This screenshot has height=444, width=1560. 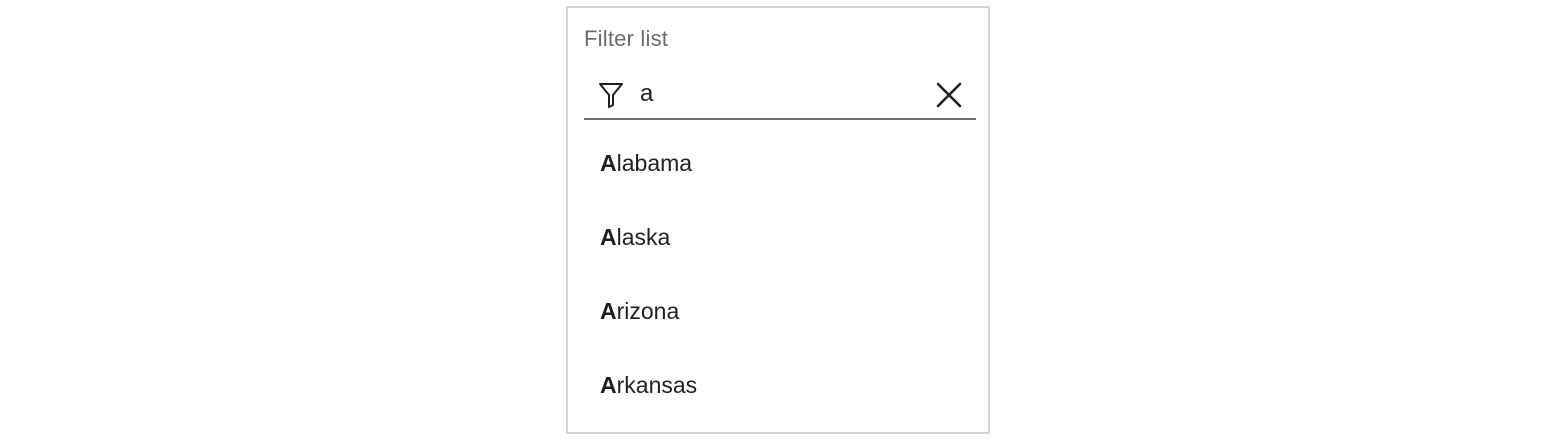 I want to click on filter-list-label: Filter list, so click(x=626, y=38).